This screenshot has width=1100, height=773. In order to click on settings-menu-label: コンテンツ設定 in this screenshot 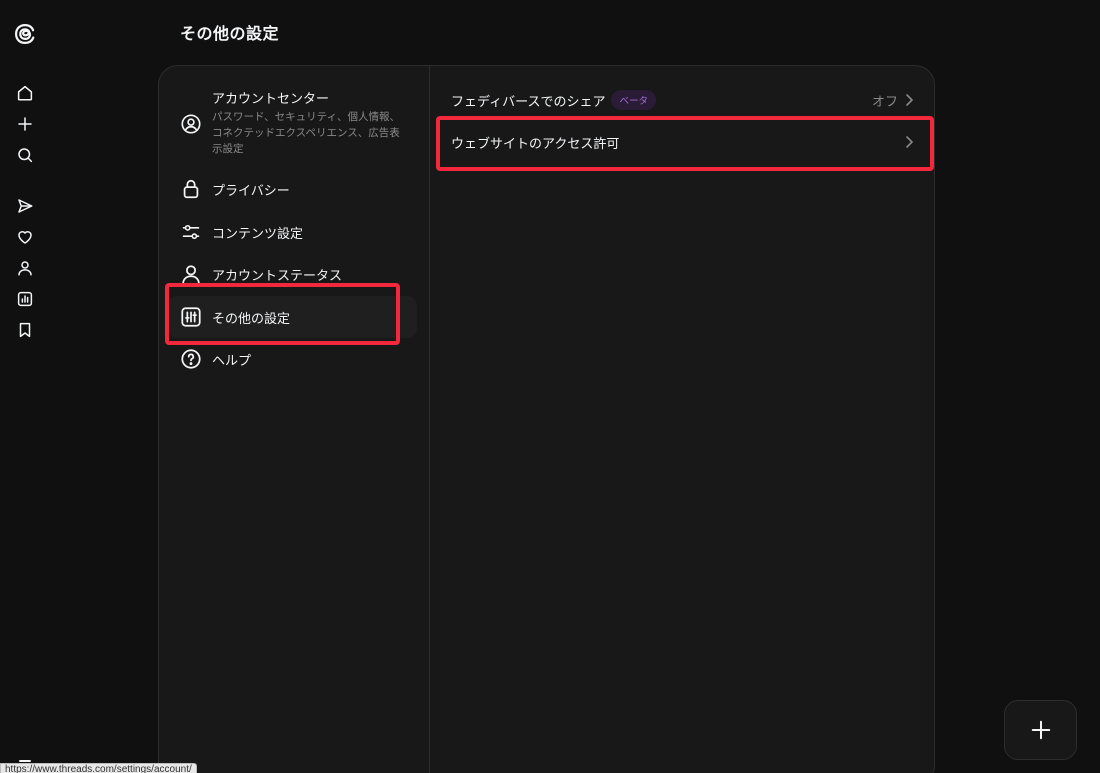, I will do `click(258, 234)`.